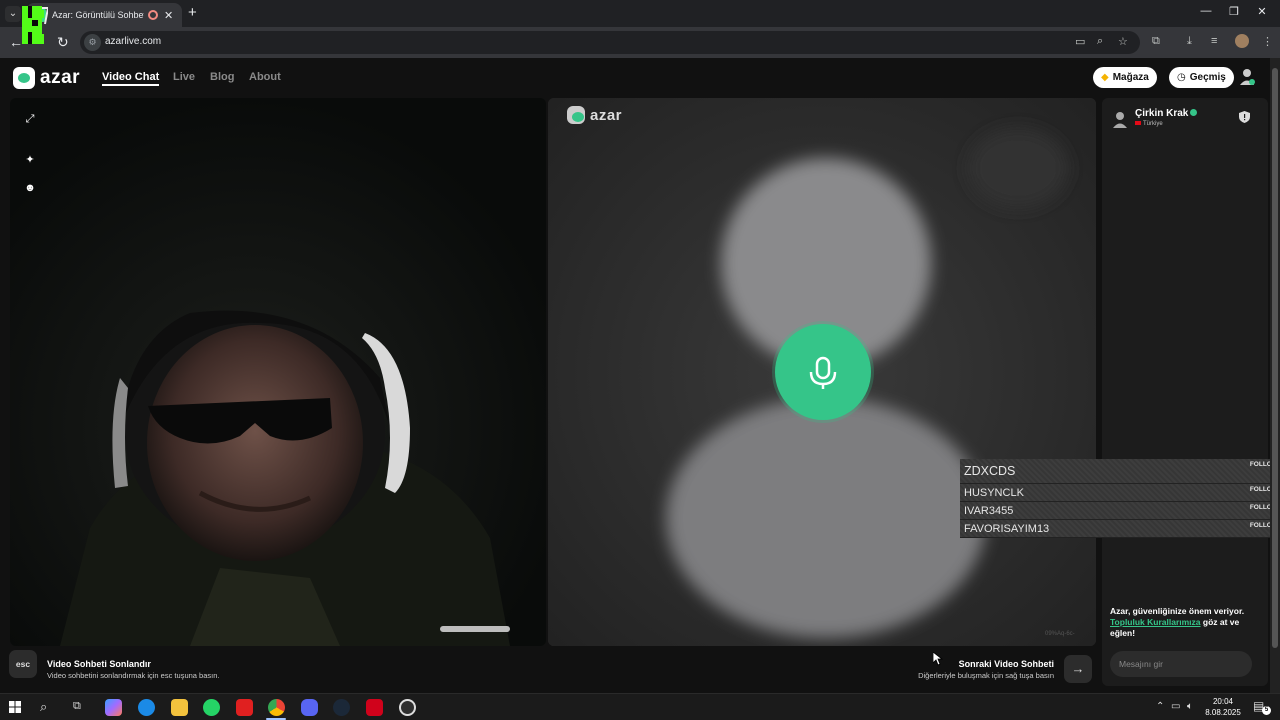  Describe the element at coordinates (99, 664) in the screenshot. I see `end-chat-title: Video Sohbeti Sonlandır` at that location.